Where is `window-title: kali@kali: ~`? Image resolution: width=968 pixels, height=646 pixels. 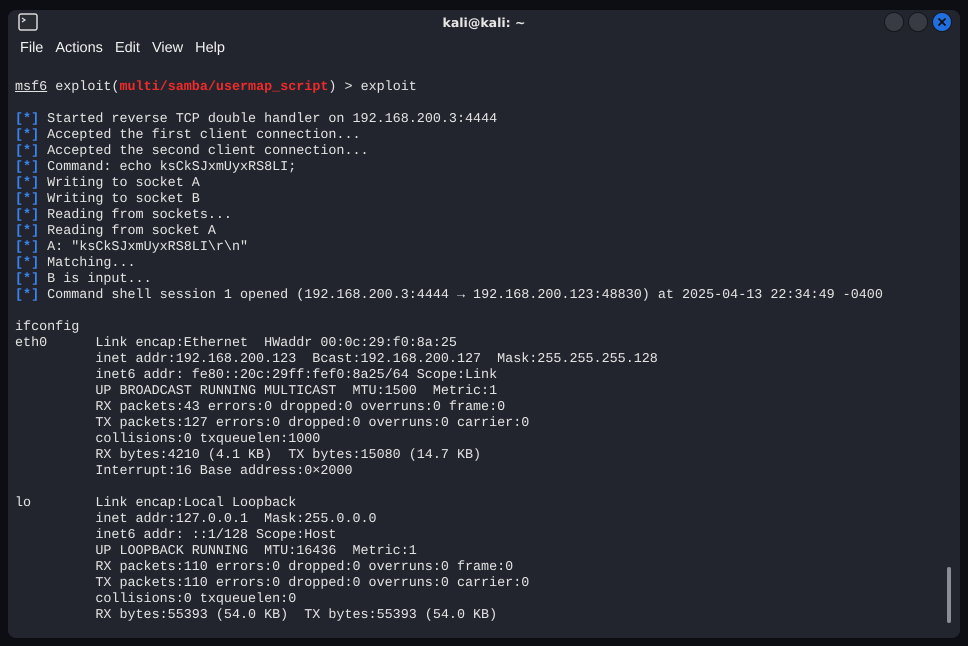 window-title: kali@kali: ~ is located at coordinates (484, 22).